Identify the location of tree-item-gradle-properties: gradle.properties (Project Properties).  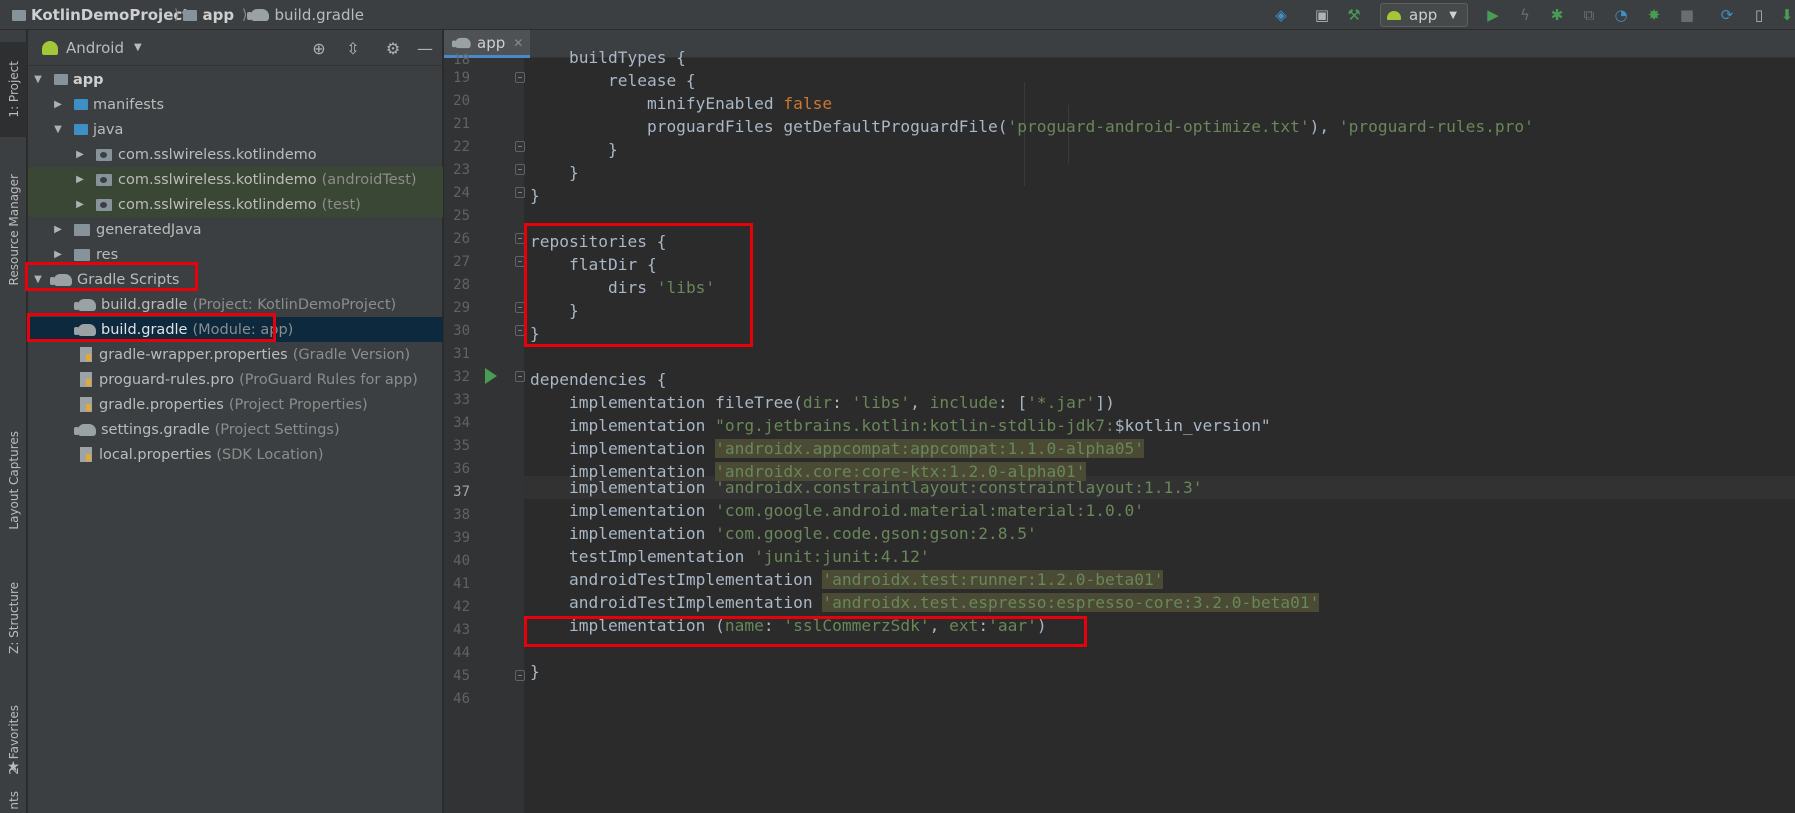
(235, 404).